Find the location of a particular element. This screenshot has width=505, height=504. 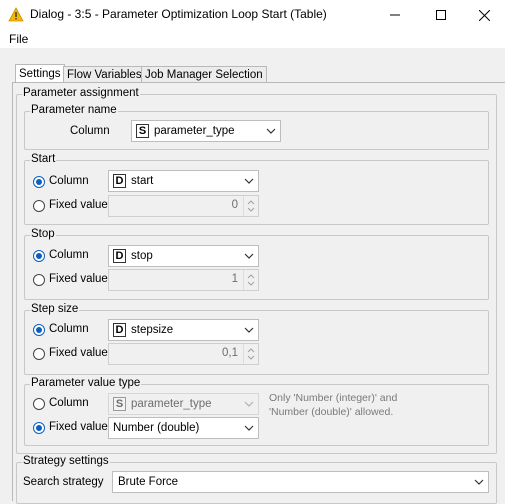

minimize-button is located at coordinates (395, 15).